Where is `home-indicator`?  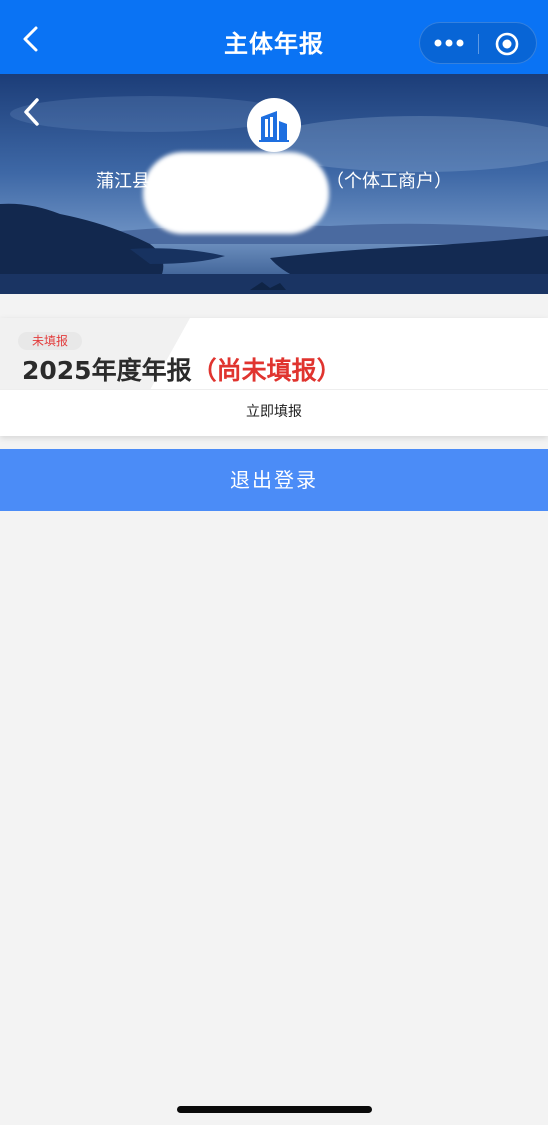
home-indicator is located at coordinates (274, 1109).